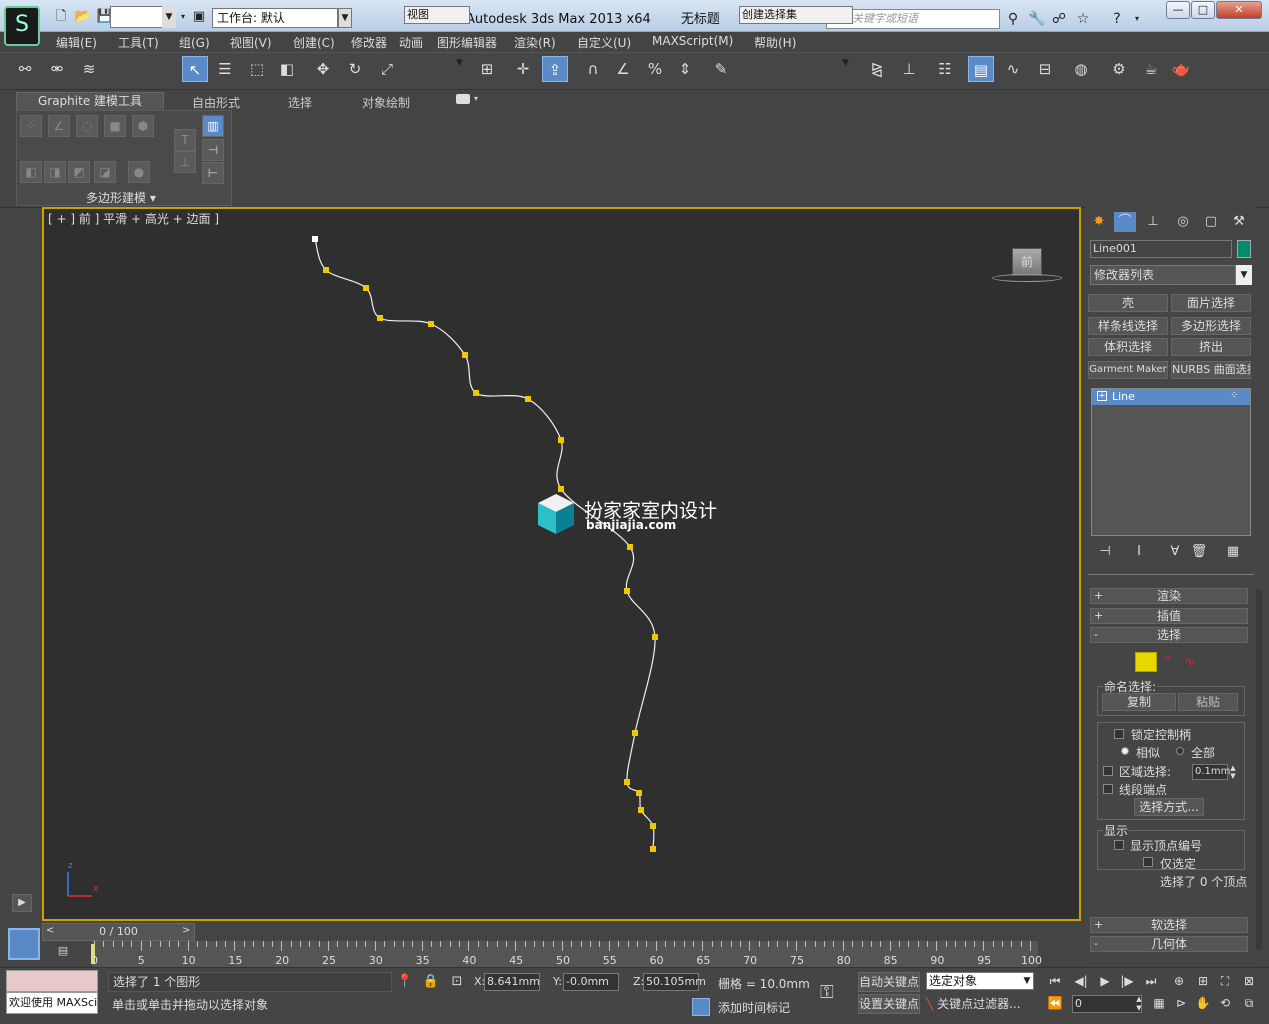  What do you see at coordinates (76, 42) in the screenshot?
I see `menu-edit: 编辑(E)` at bounding box center [76, 42].